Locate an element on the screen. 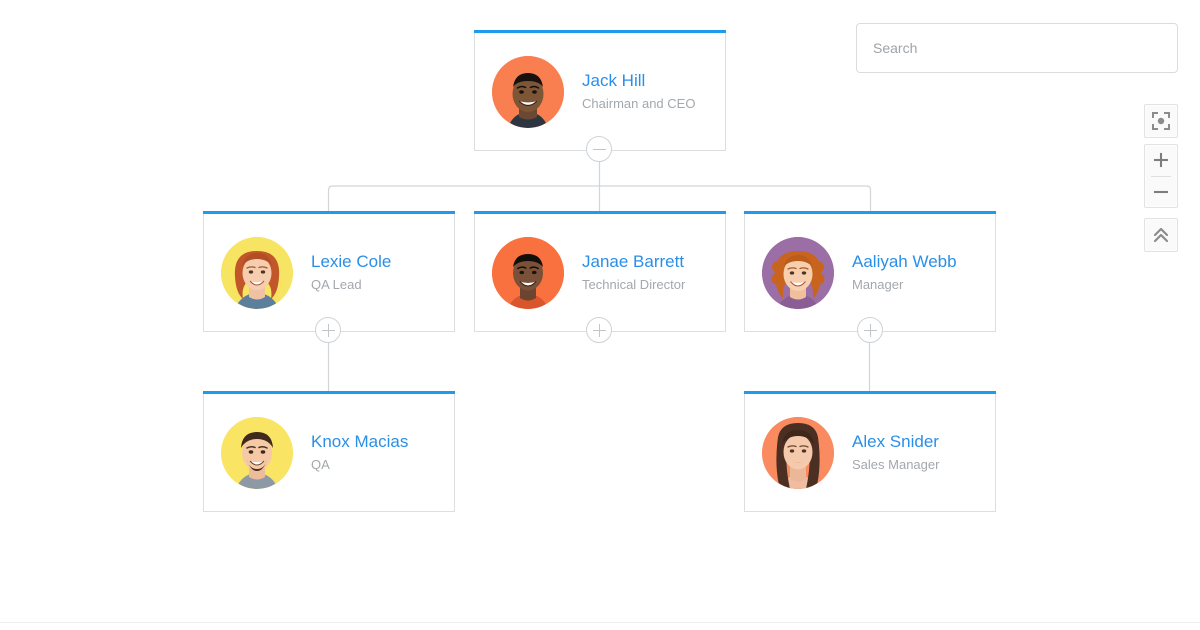  zoom-out-button is located at coordinates (1161, 192).